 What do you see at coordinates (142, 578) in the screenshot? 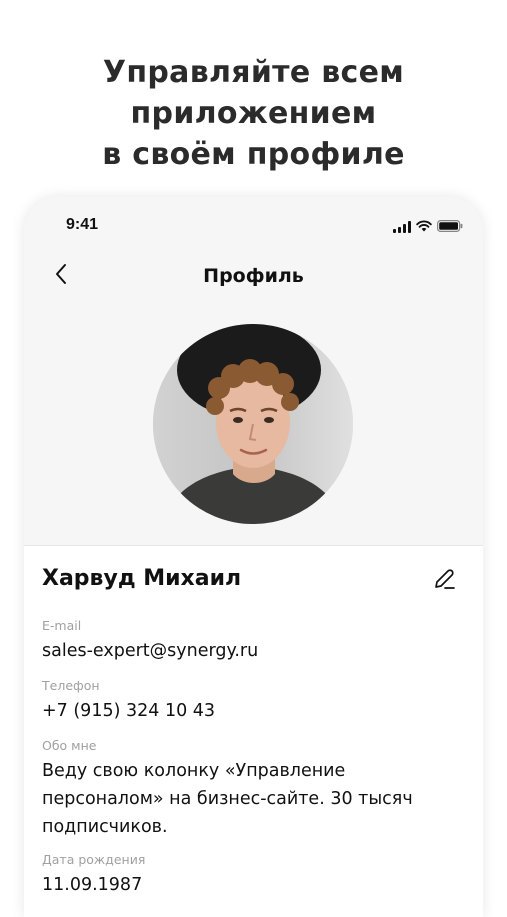
I see `profile-name: Харвуд Михаил` at bounding box center [142, 578].